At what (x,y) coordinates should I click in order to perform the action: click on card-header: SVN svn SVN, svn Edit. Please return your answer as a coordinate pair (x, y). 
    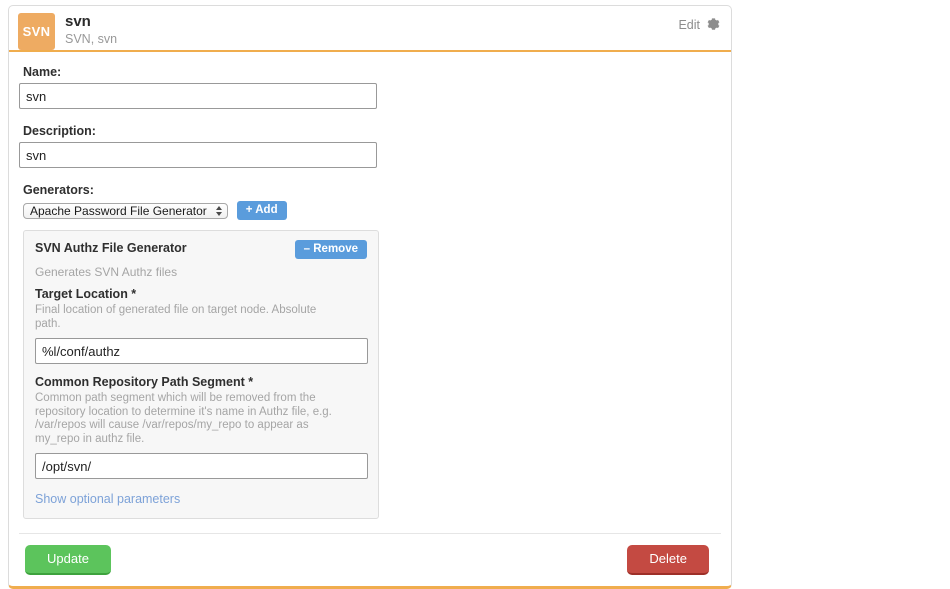
    Looking at the image, I should click on (370, 29).